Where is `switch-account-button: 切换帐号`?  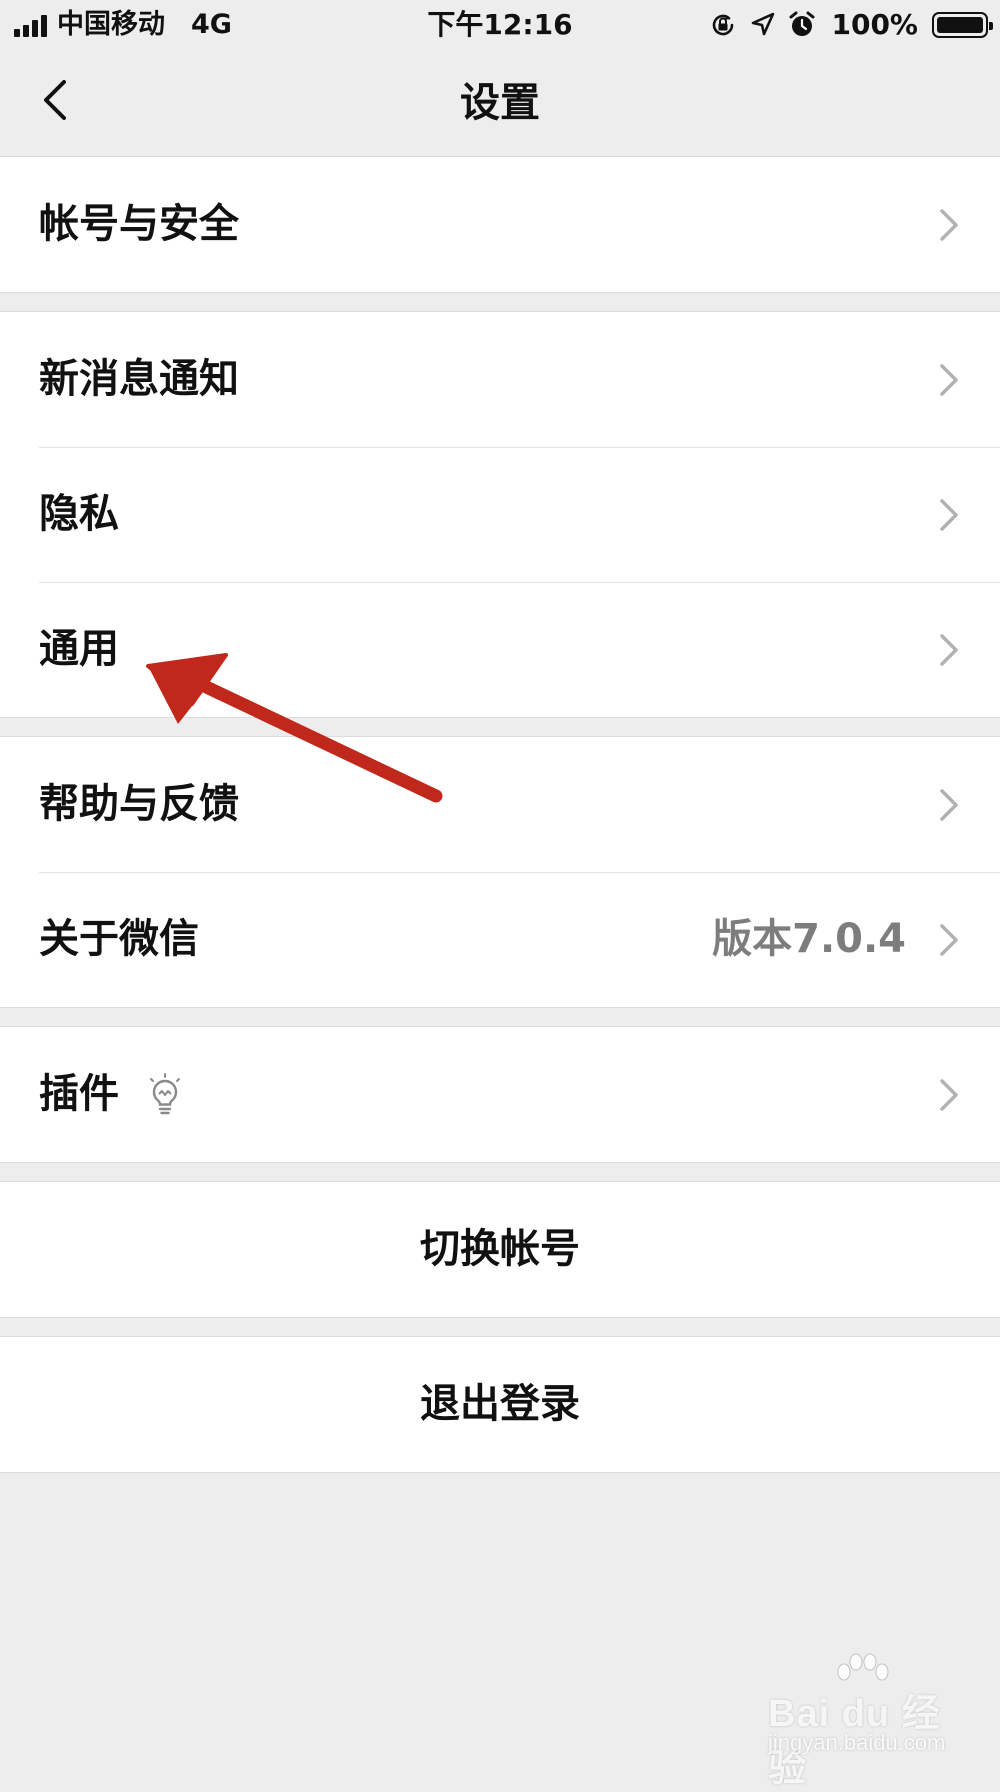
switch-account-button: 切换帐号 is located at coordinates (500, 1249).